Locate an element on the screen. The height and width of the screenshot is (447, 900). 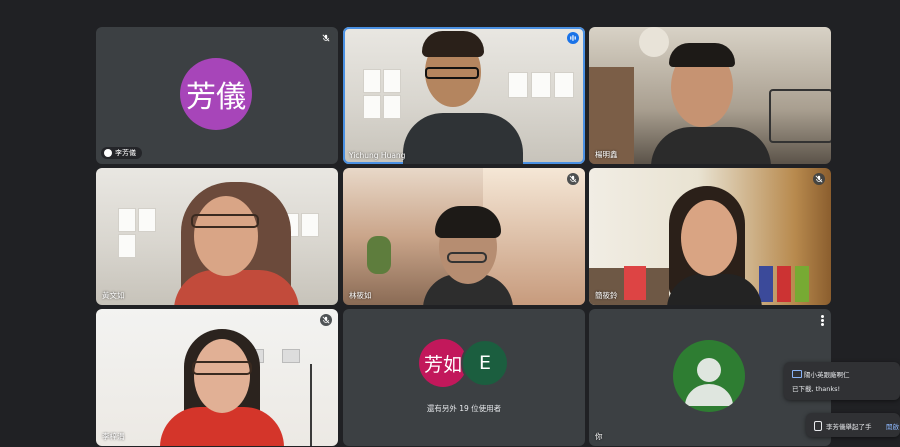
avatar-initials: E is located at coordinates (484, 363).